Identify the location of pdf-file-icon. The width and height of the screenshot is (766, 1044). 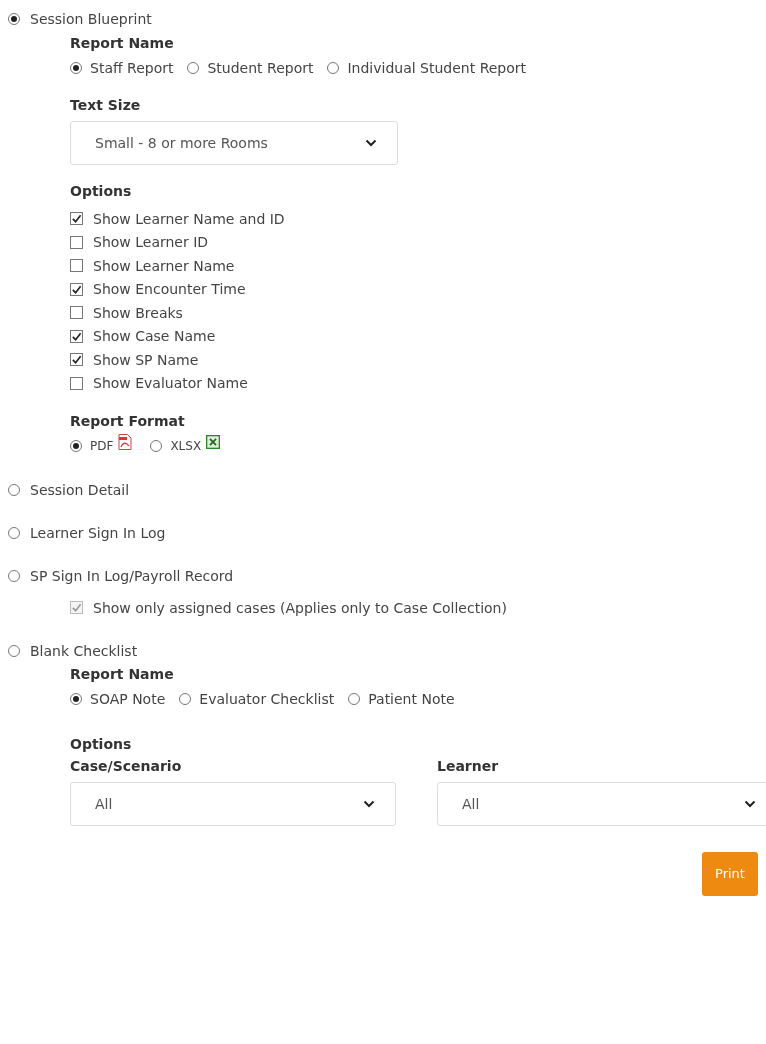
(125, 442).